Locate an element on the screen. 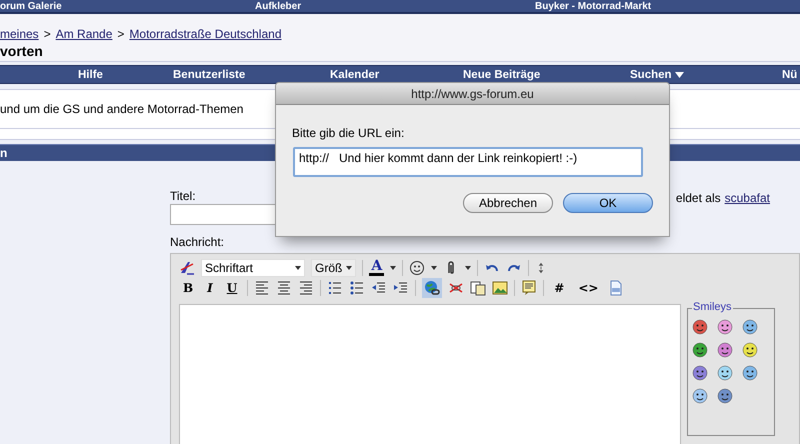 This screenshot has height=444, width=800. numbered-list-icon is located at coordinates (335, 288).